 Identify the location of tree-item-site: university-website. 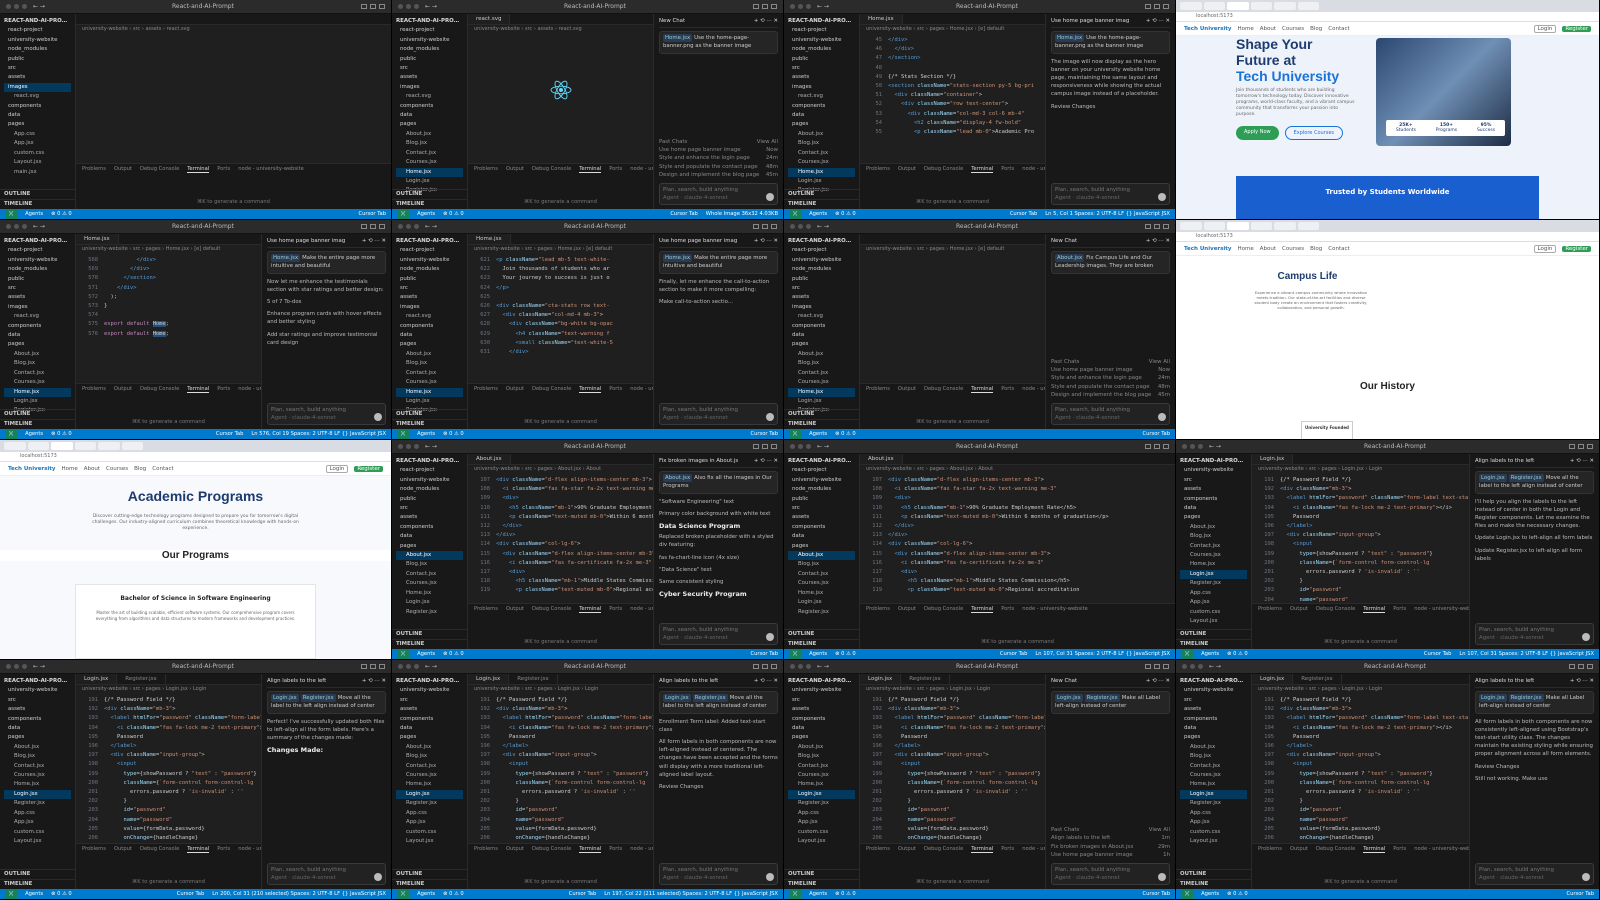
(1213, 690).